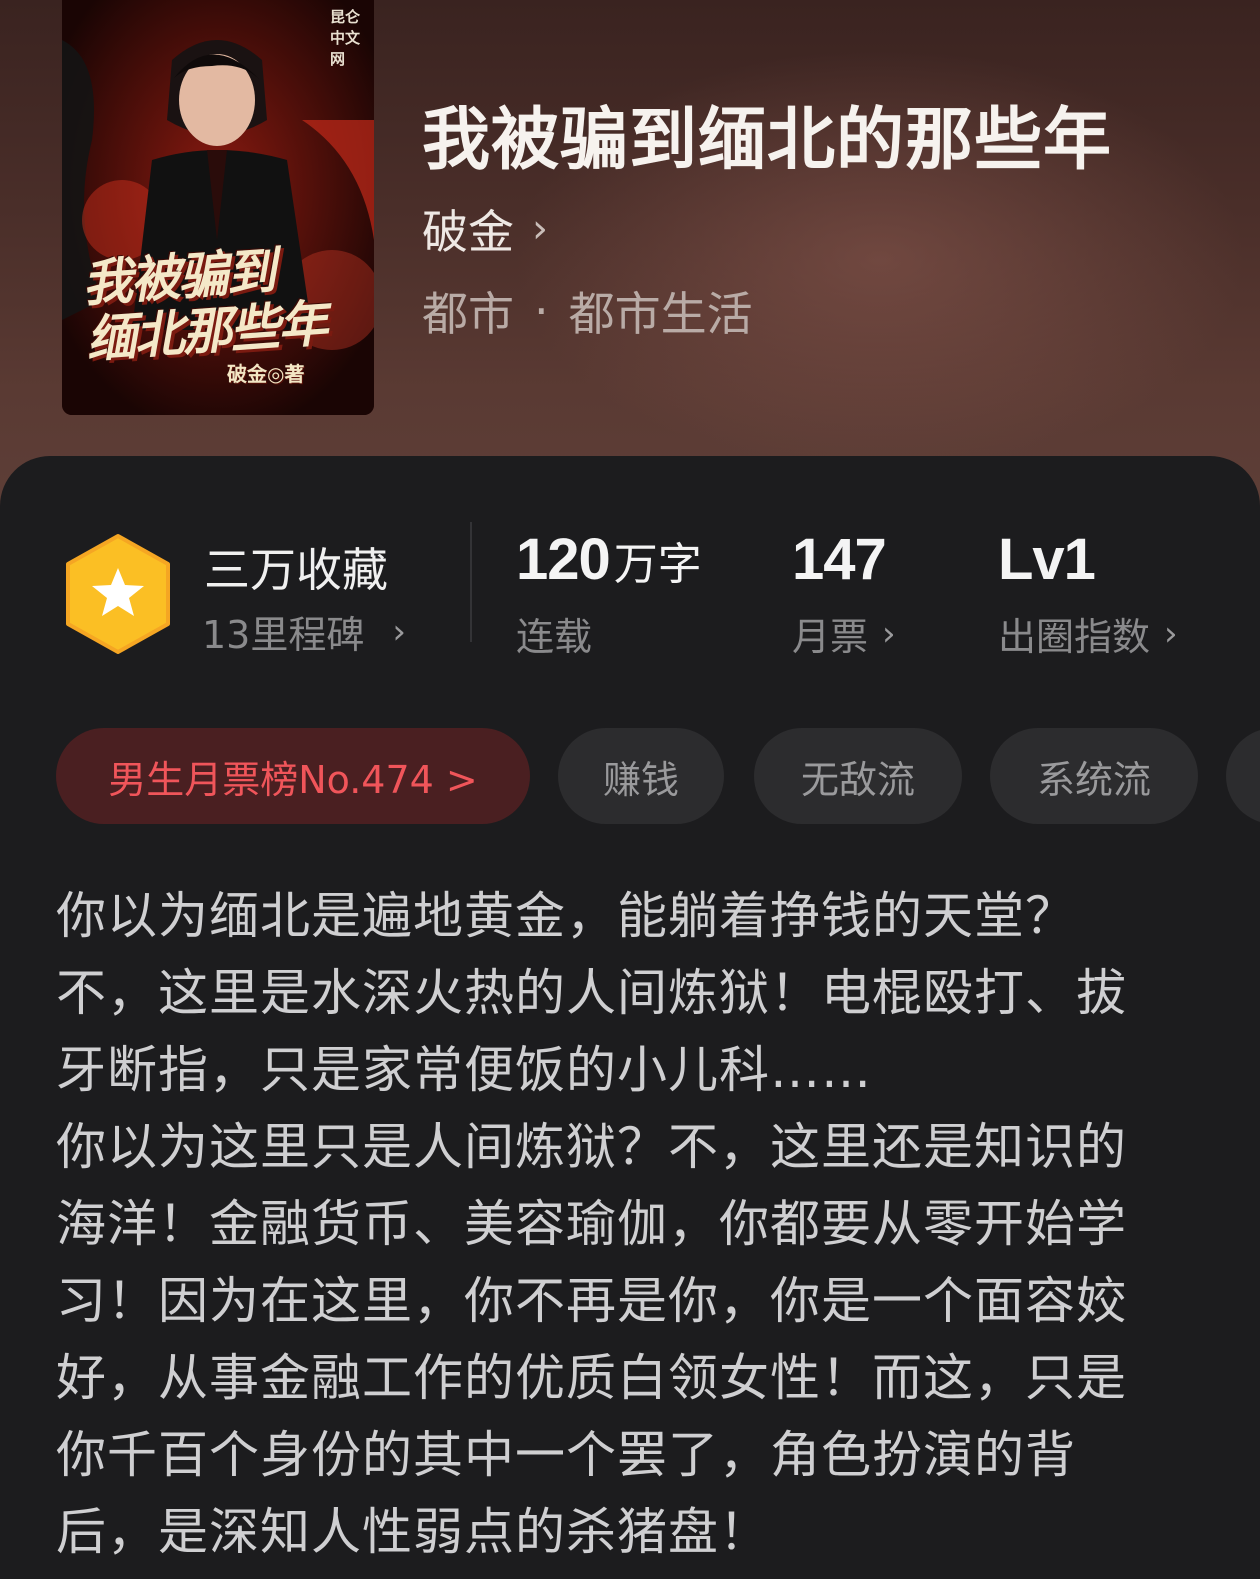 The height and width of the screenshot is (1579, 1260). Describe the element at coordinates (563, 559) in the screenshot. I see `word-count-number: 120` at that location.